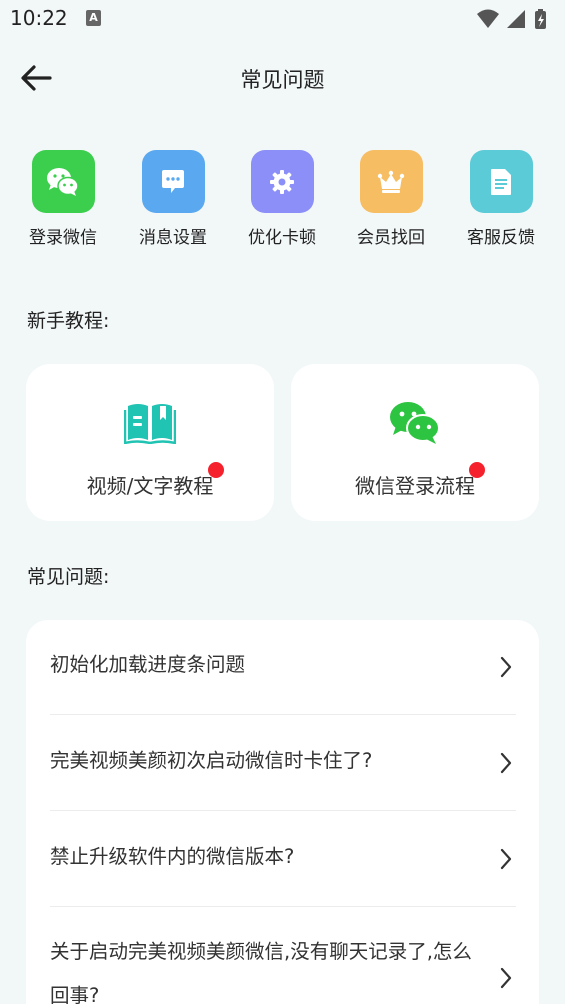  Describe the element at coordinates (283, 668) in the screenshot. I see `faq-item: 初始化加载进度条问题` at that location.